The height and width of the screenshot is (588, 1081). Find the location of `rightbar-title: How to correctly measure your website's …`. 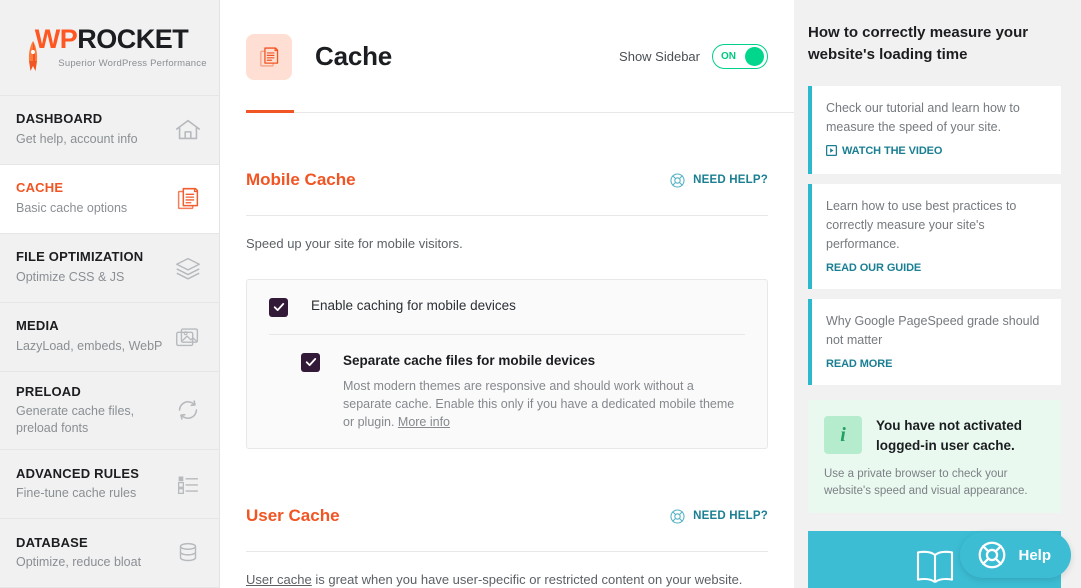

rightbar-title: How to correctly measure your website's … is located at coordinates (918, 43).